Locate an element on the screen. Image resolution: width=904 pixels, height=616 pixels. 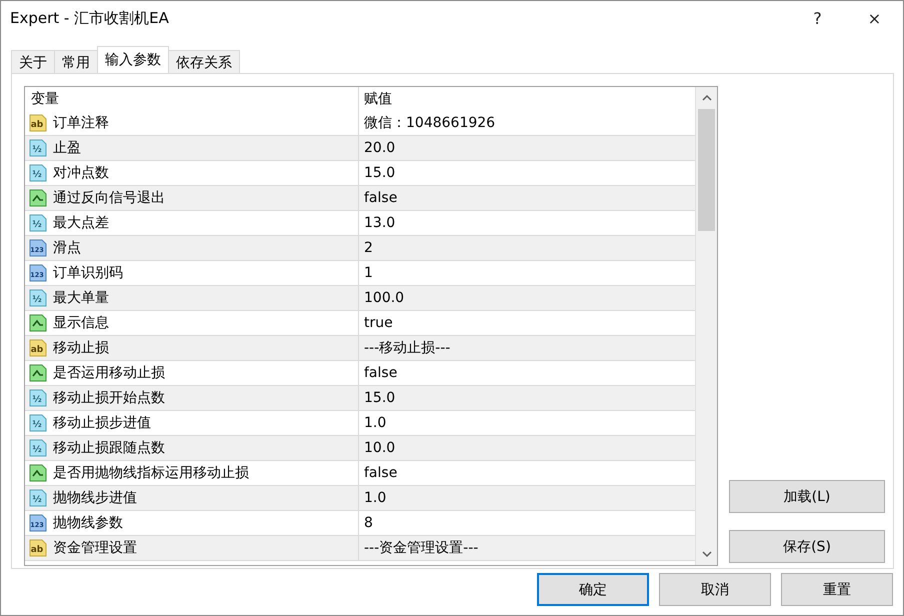
parameter-name: 移动止损开始点数 is located at coordinates (109, 398).